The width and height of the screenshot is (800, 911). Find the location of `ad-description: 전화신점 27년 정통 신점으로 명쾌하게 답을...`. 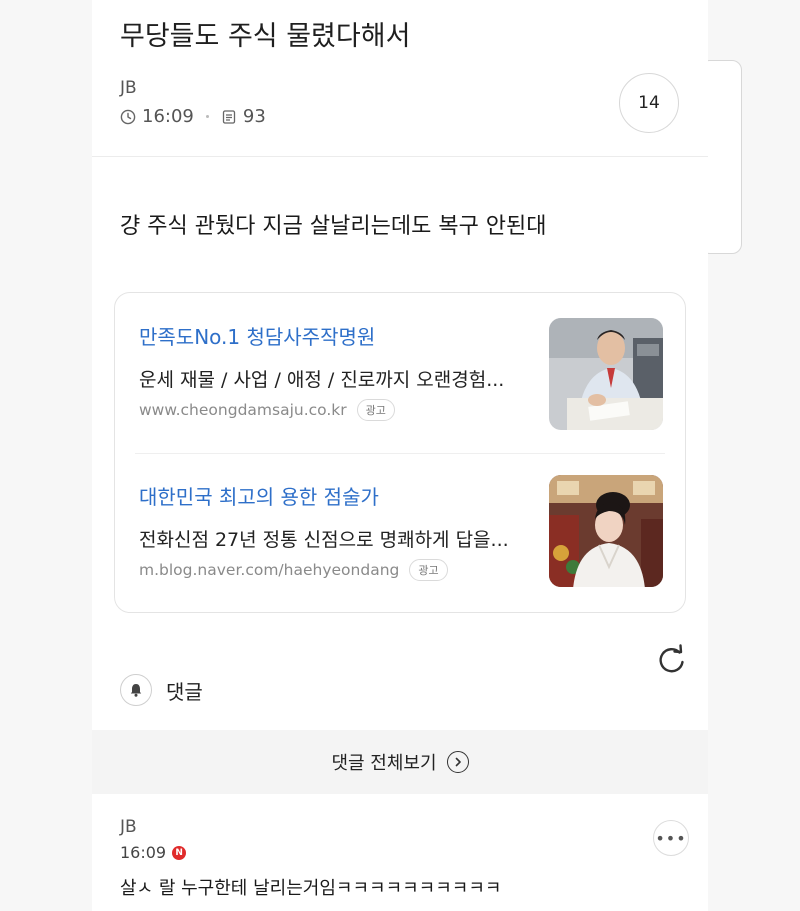

ad-description: 전화신점 27년 정통 신점으로 명쾌하게 답을... is located at coordinates (324, 540).